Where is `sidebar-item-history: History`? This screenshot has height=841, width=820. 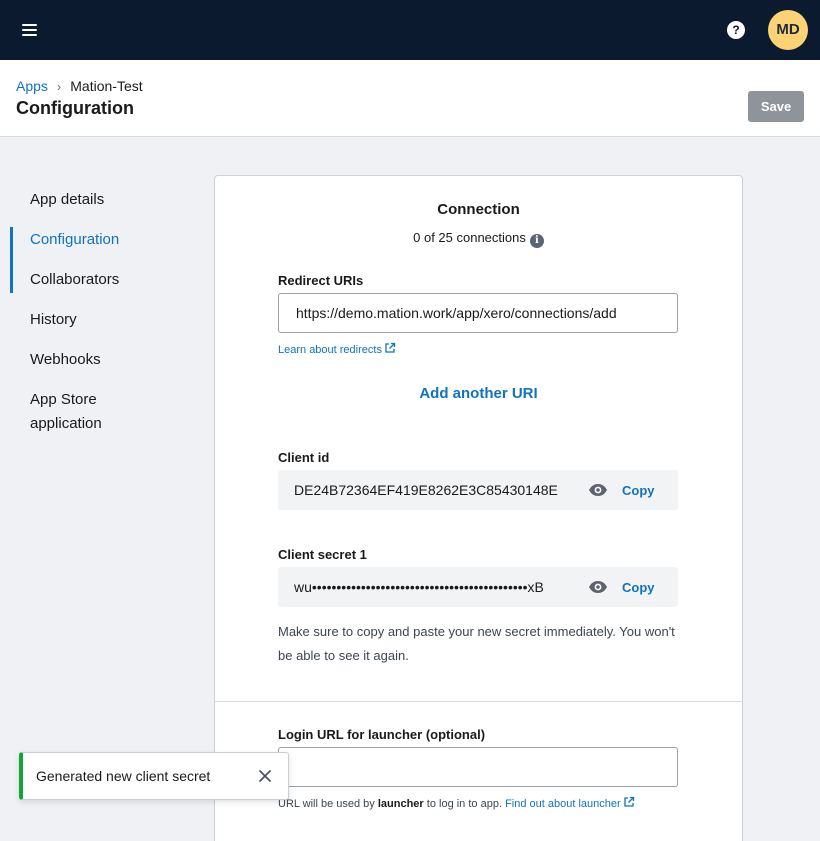 sidebar-item-history: History is located at coordinates (60, 320).